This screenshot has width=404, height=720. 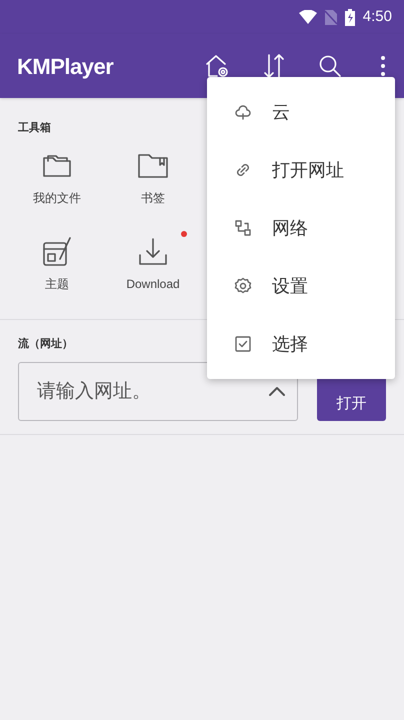 What do you see at coordinates (45, 344) in the screenshot?
I see `section-title: 流（网址）` at bounding box center [45, 344].